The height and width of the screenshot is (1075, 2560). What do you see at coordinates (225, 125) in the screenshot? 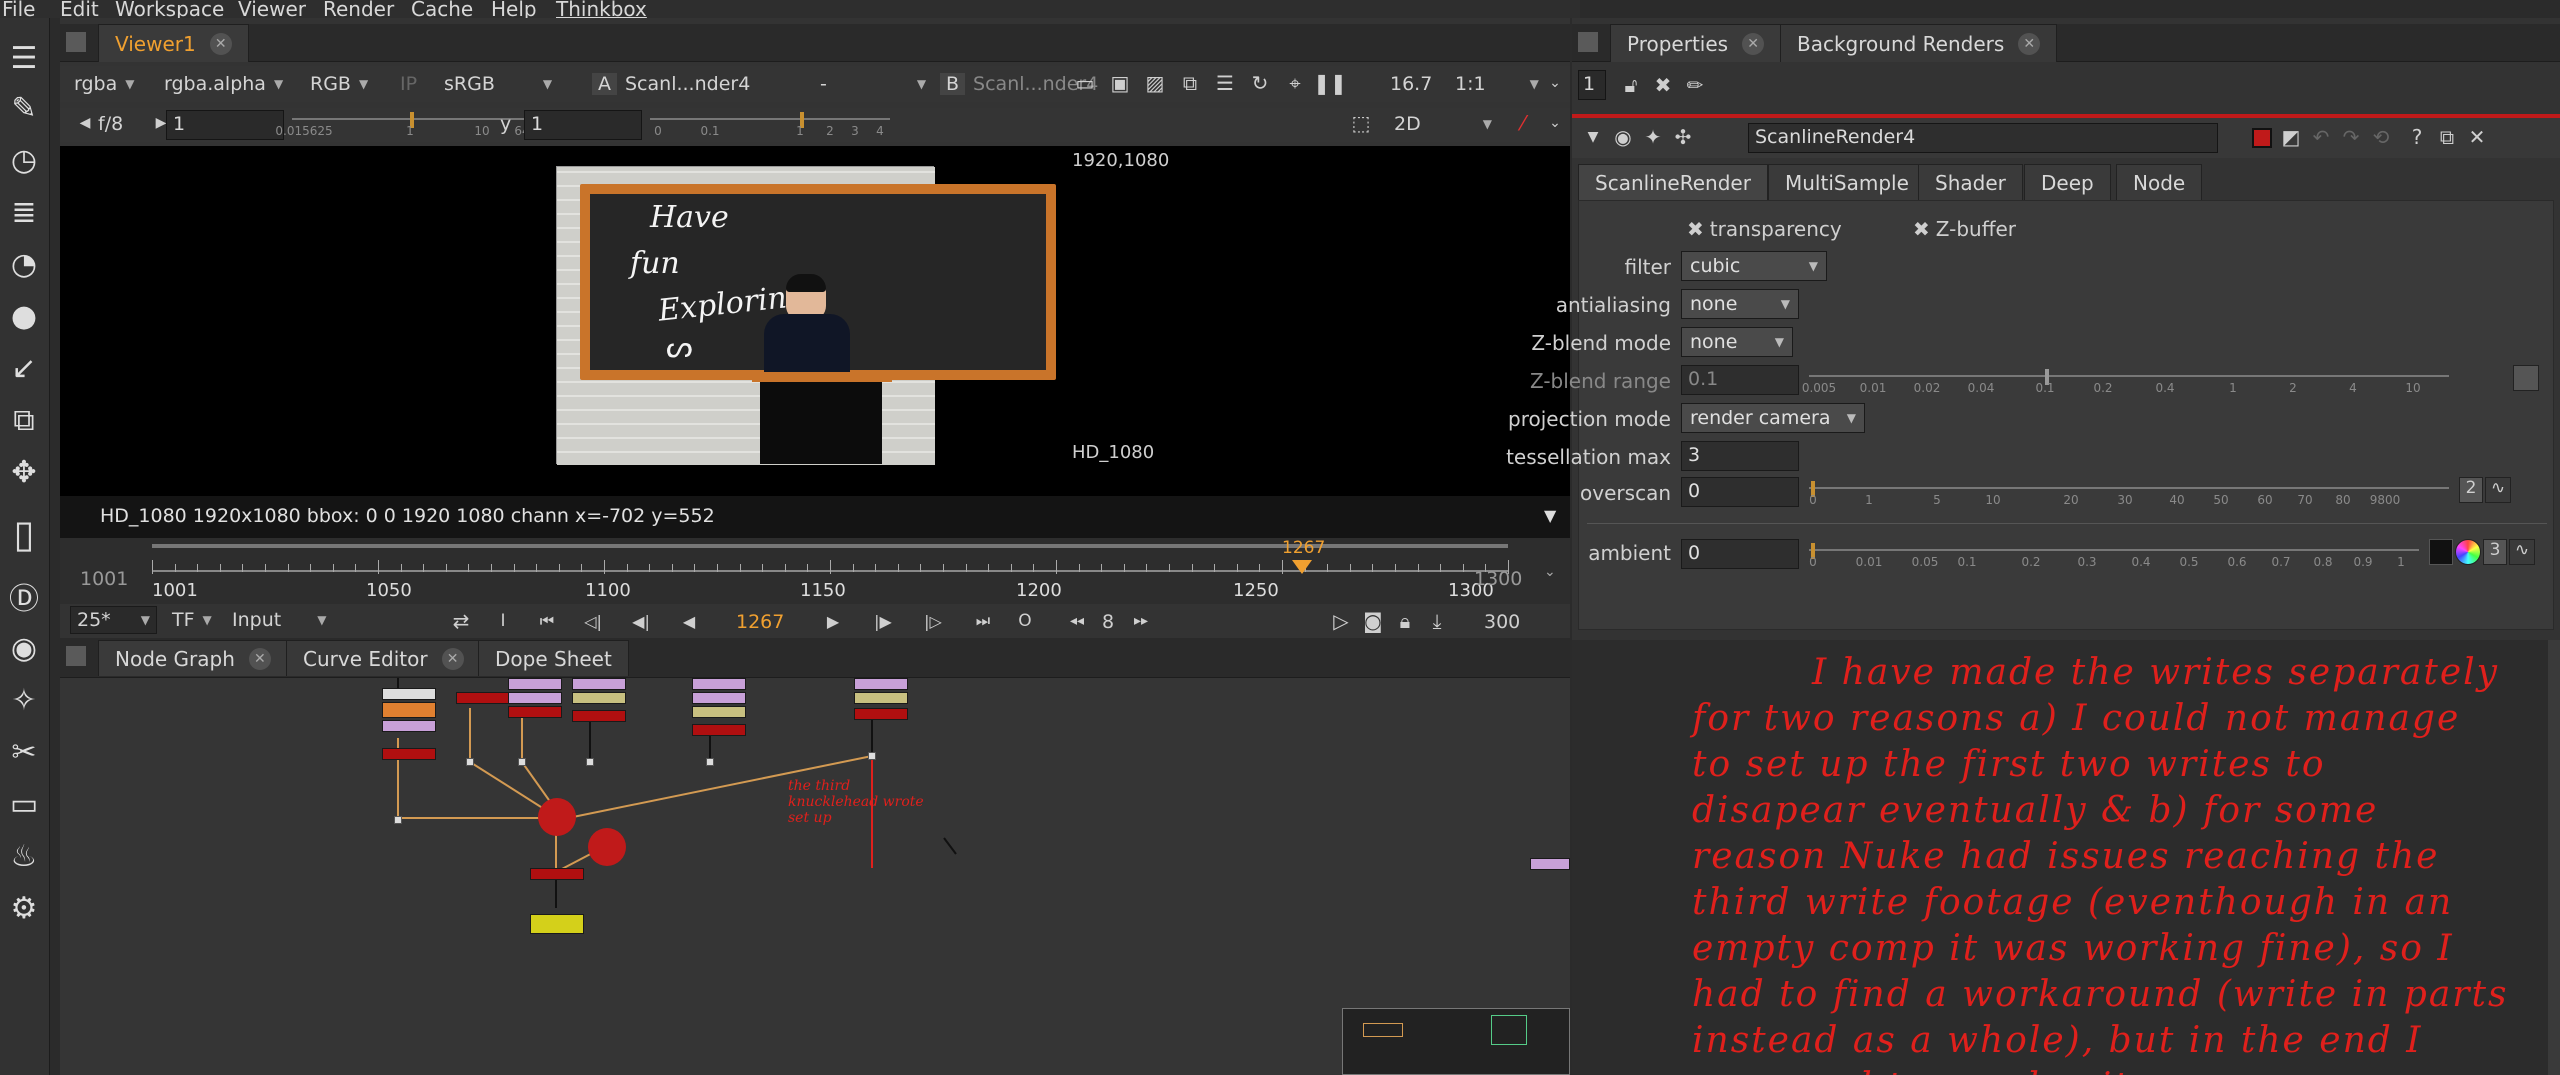
I see `gain-field: 1` at bounding box center [225, 125].